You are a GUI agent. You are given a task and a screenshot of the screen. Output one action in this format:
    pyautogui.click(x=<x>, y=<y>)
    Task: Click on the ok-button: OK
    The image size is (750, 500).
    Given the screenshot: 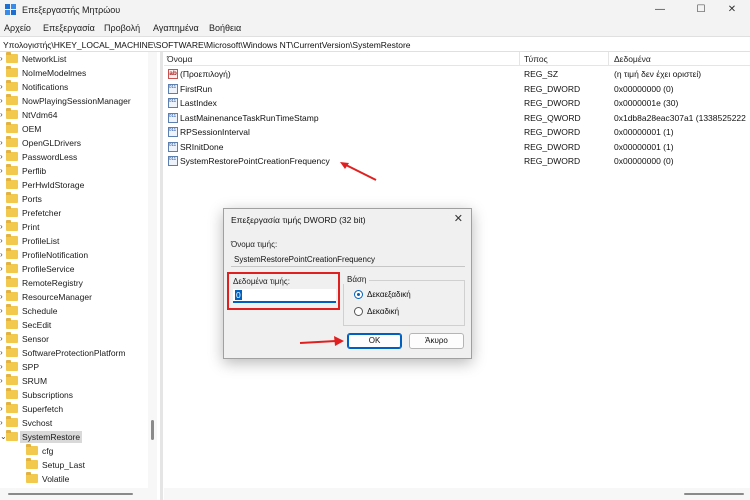 What is the action you would take?
    pyautogui.click(x=374, y=341)
    